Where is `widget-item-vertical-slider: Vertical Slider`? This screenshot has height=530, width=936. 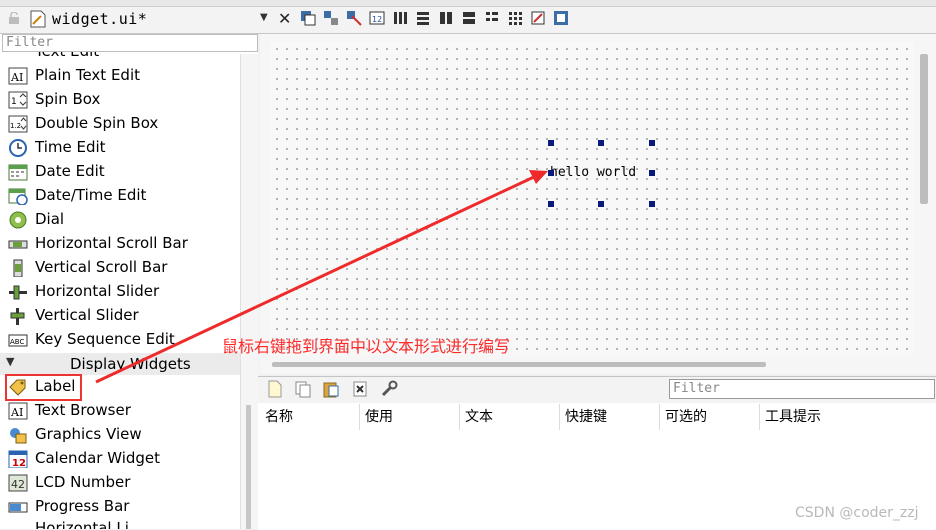
widget-item-vertical-slider: Vertical Slider is located at coordinates (119, 316).